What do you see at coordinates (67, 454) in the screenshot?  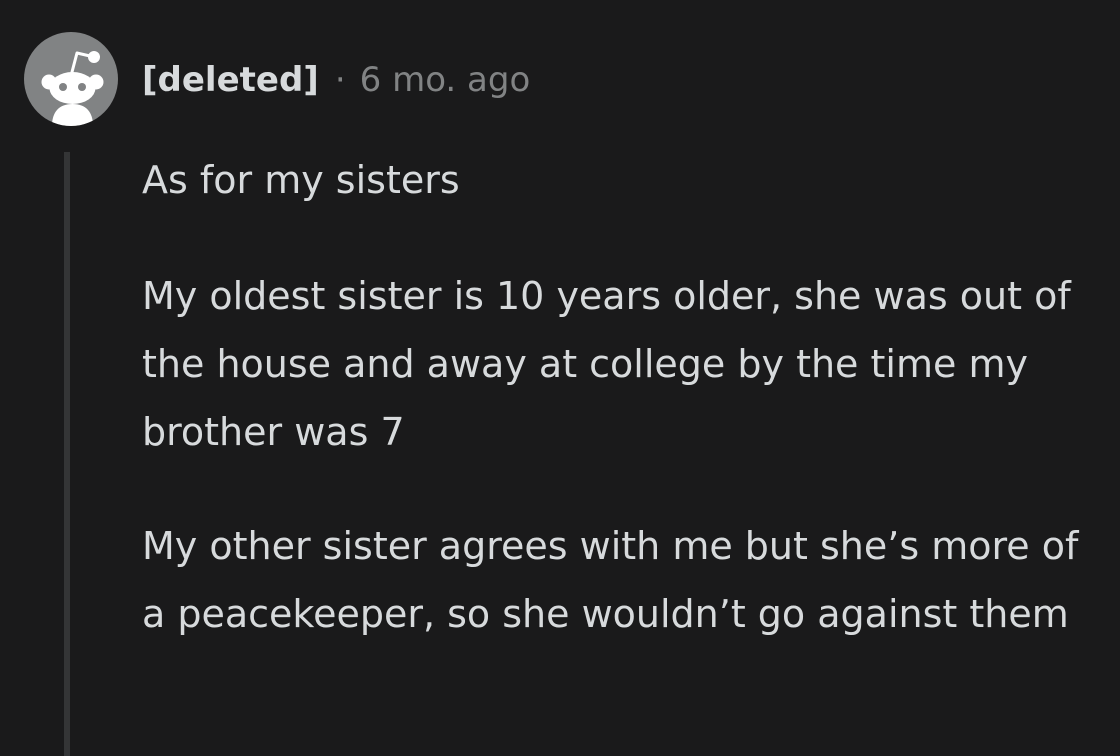 I see `thread-collapse-line` at bounding box center [67, 454].